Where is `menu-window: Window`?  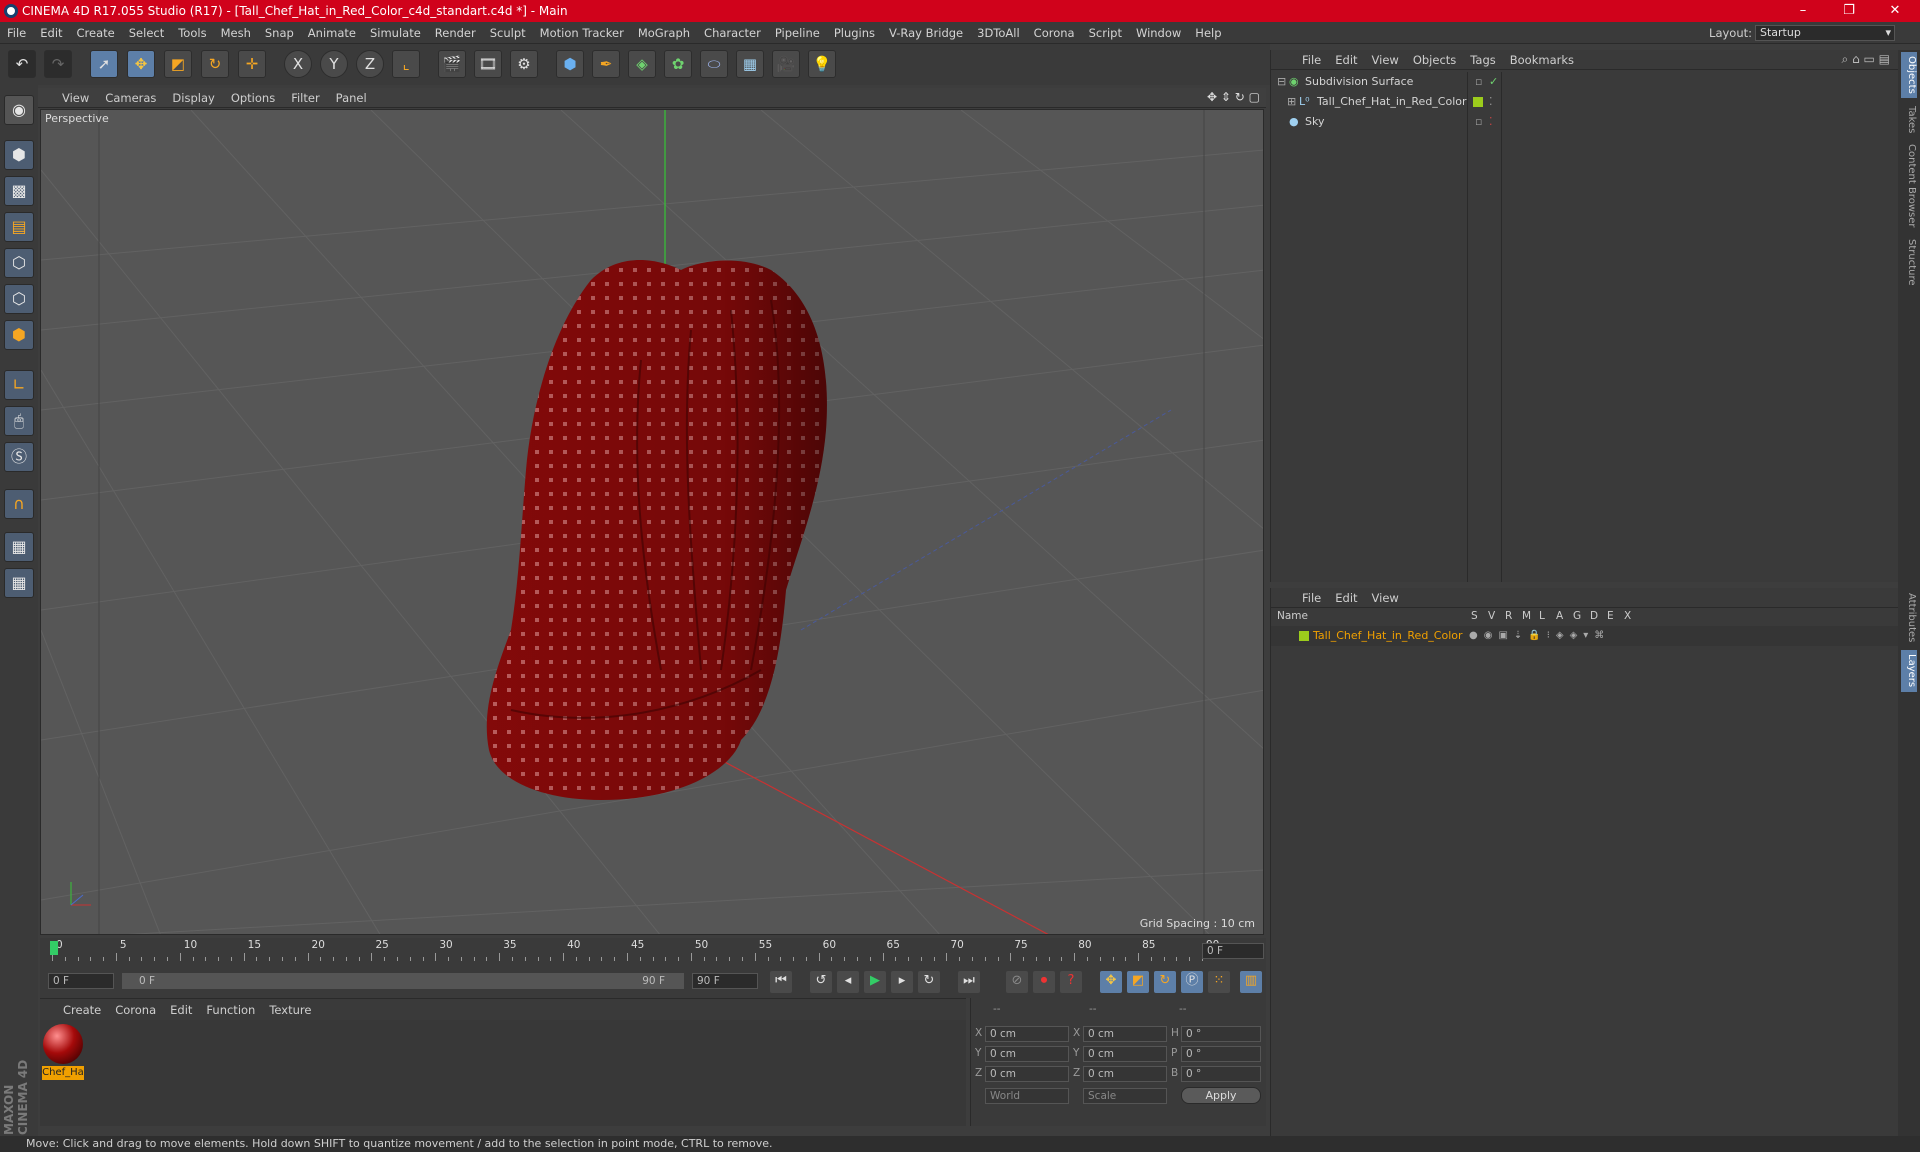
menu-window: Window is located at coordinates (1158, 33).